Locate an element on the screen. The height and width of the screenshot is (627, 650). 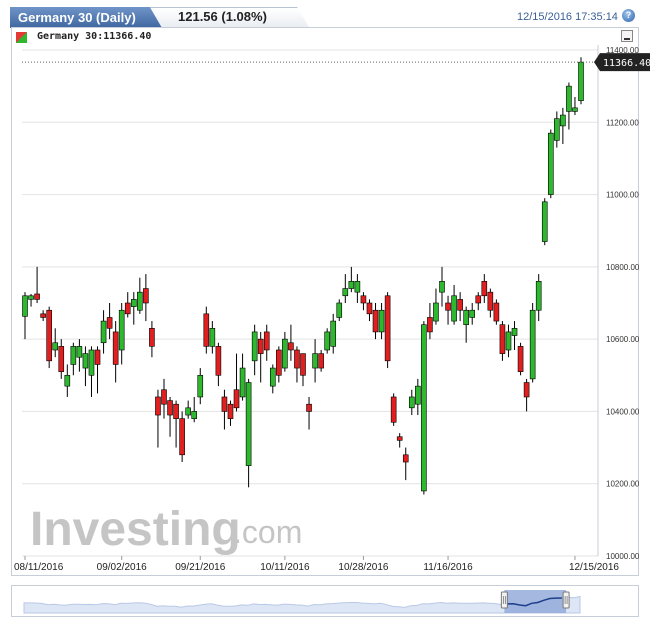
navigator-area is located at coordinates (302, 604).